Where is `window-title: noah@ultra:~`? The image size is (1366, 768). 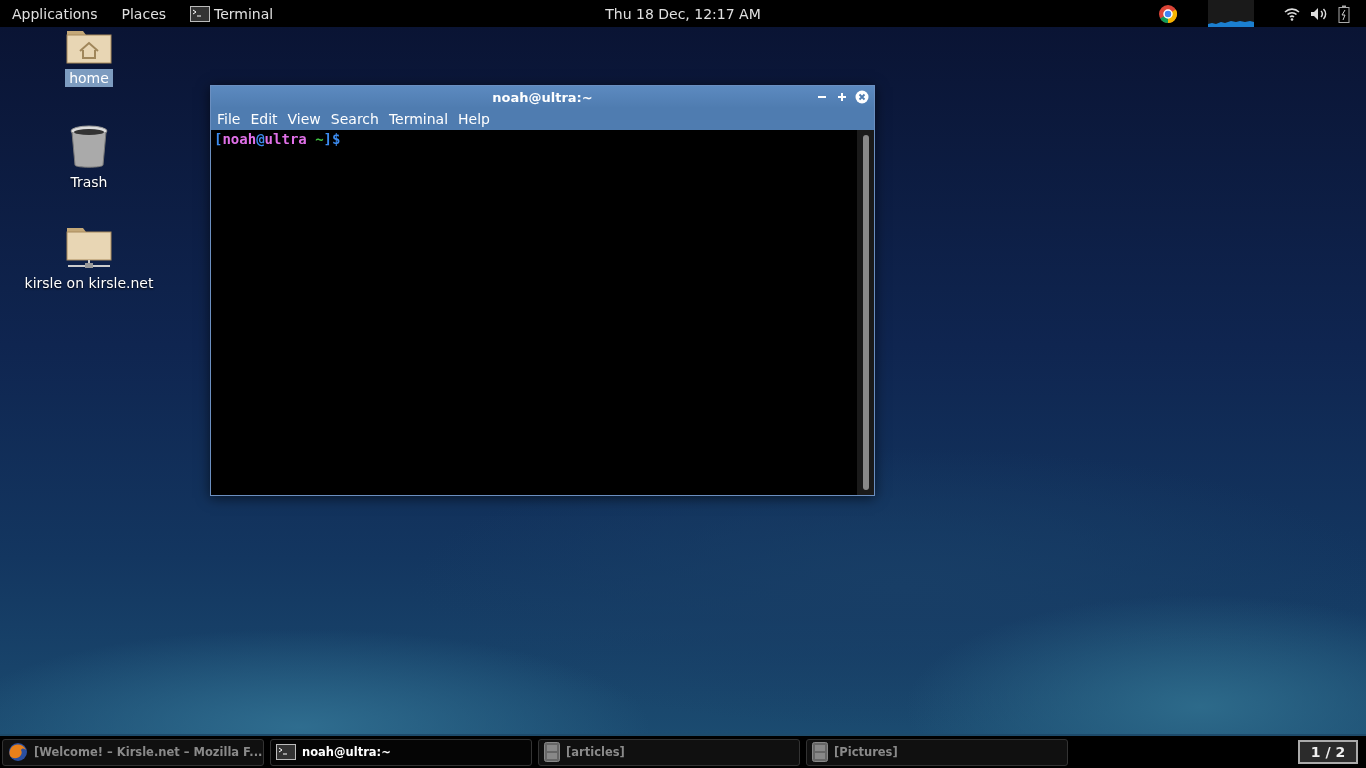 window-title: noah@ultra:~ is located at coordinates (542, 97).